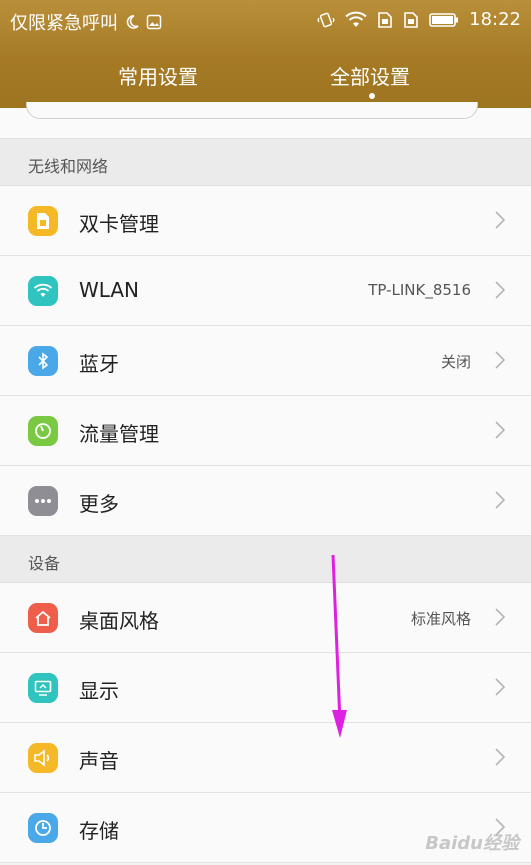 Image resolution: width=531 pixels, height=865 pixels. Describe the element at coordinates (99, 504) in the screenshot. I see `settings-item-label: 更多` at that location.